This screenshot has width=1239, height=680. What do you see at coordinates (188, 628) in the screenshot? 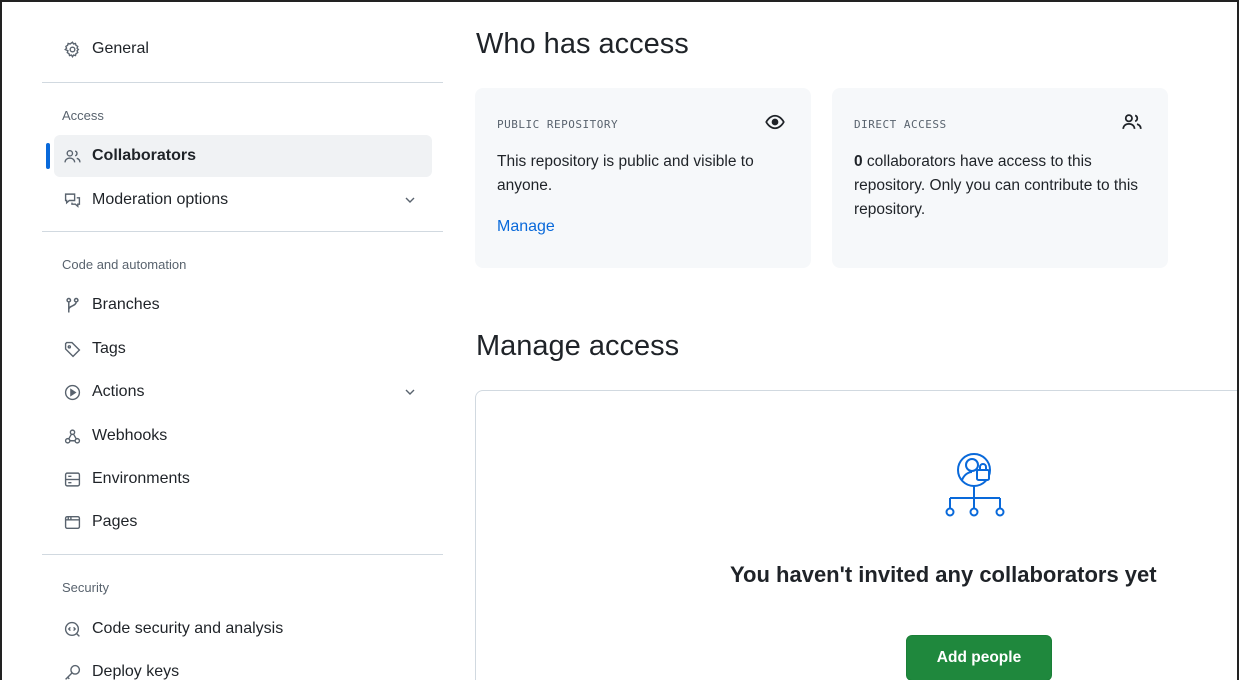
I see `sidebar-item-label: Code security and analysis` at bounding box center [188, 628].